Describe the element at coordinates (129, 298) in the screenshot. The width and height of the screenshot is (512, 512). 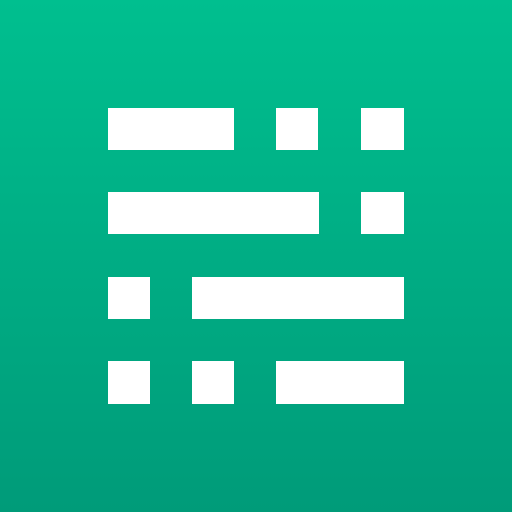
I see `row-3-square` at that location.